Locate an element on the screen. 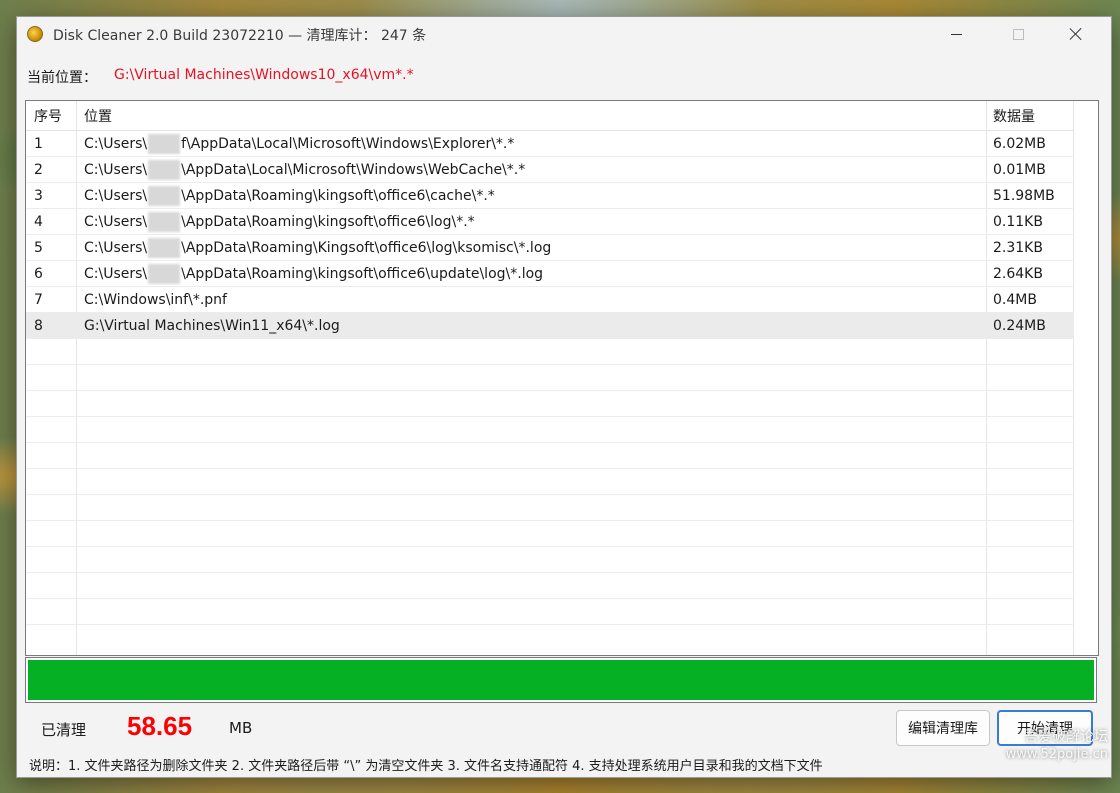 This screenshot has height=793, width=1120. row-index: 3 is located at coordinates (38, 195).